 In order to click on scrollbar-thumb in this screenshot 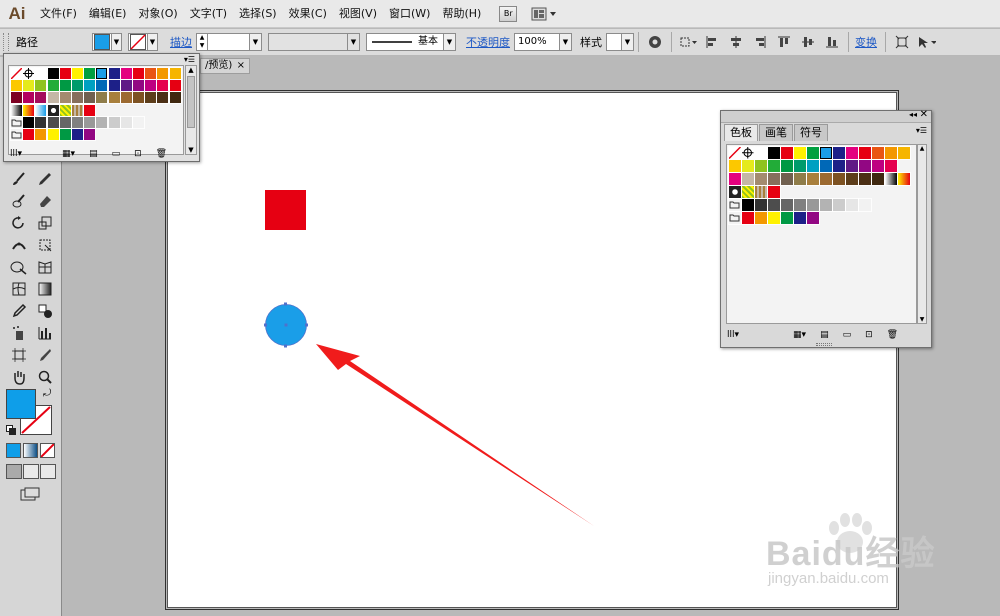, I will do `click(191, 102)`.